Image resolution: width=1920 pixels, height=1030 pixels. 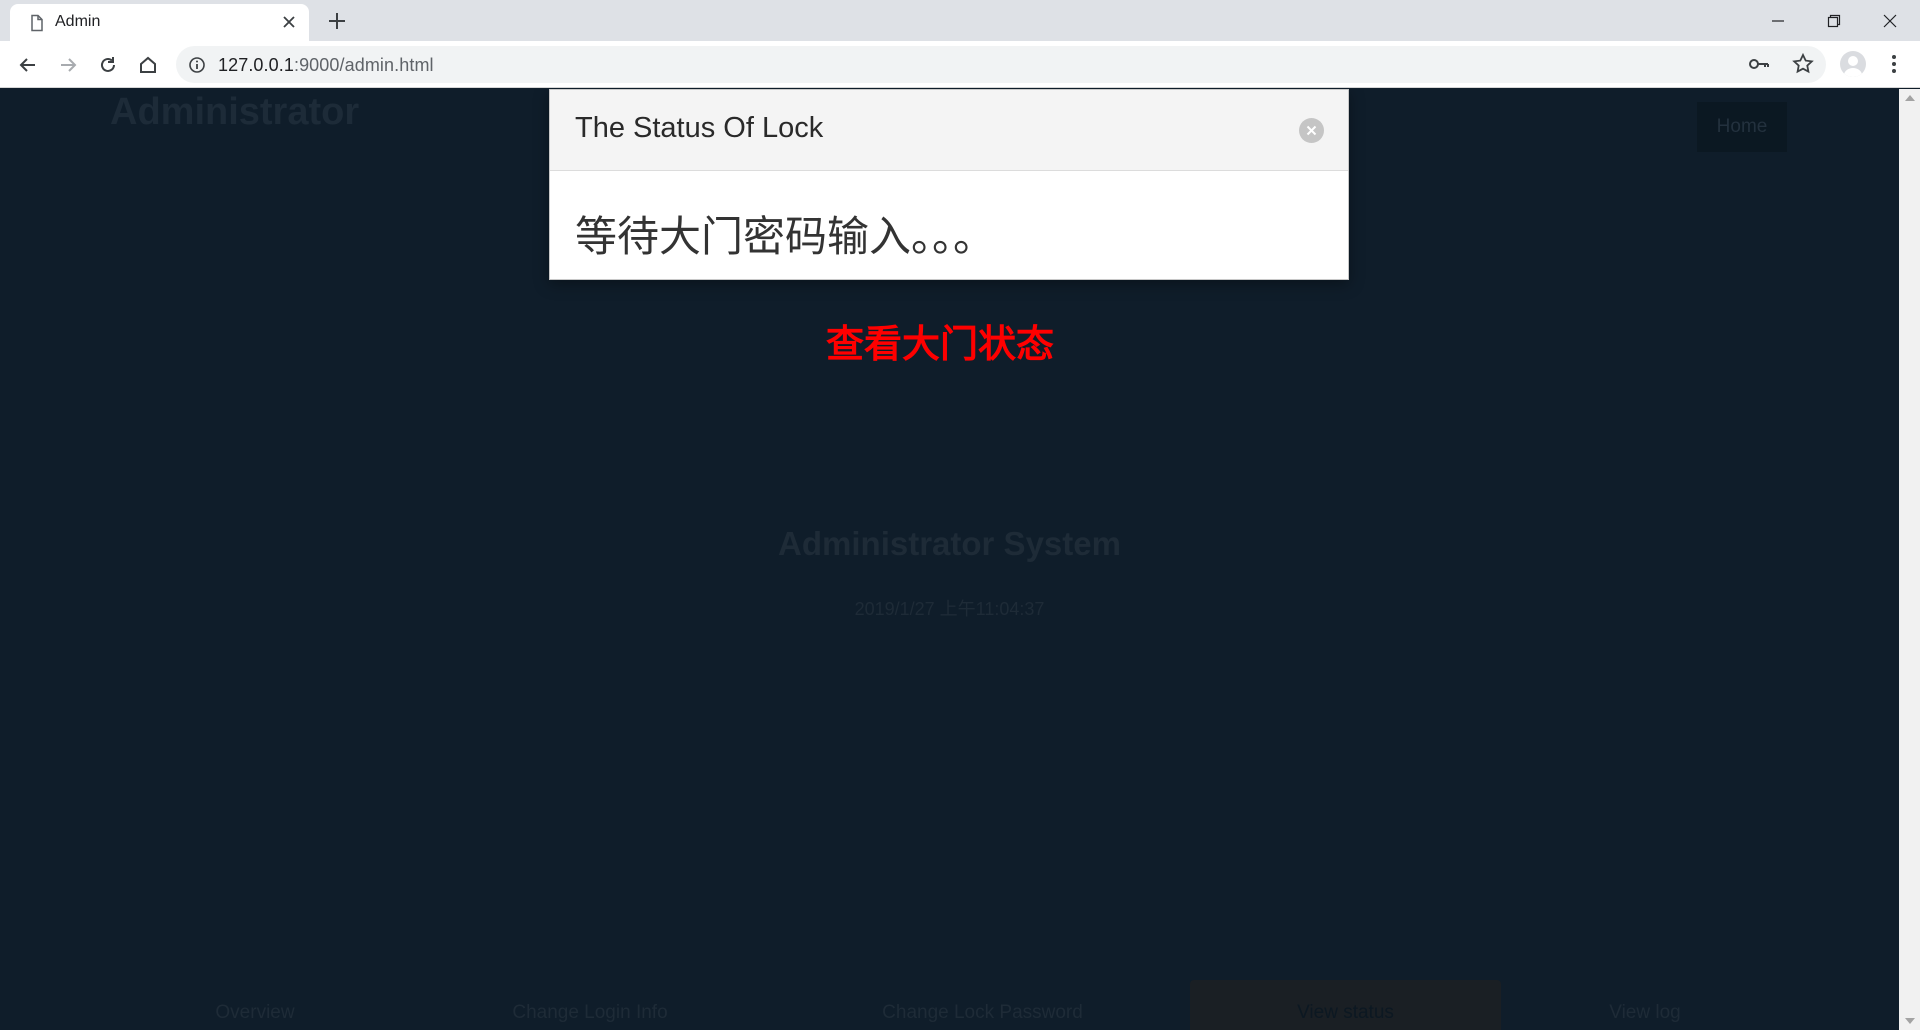 What do you see at coordinates (699, 128) in the screenshot?
I see `modal-title: The Status Of Lock` at bounding box center [699, 128].